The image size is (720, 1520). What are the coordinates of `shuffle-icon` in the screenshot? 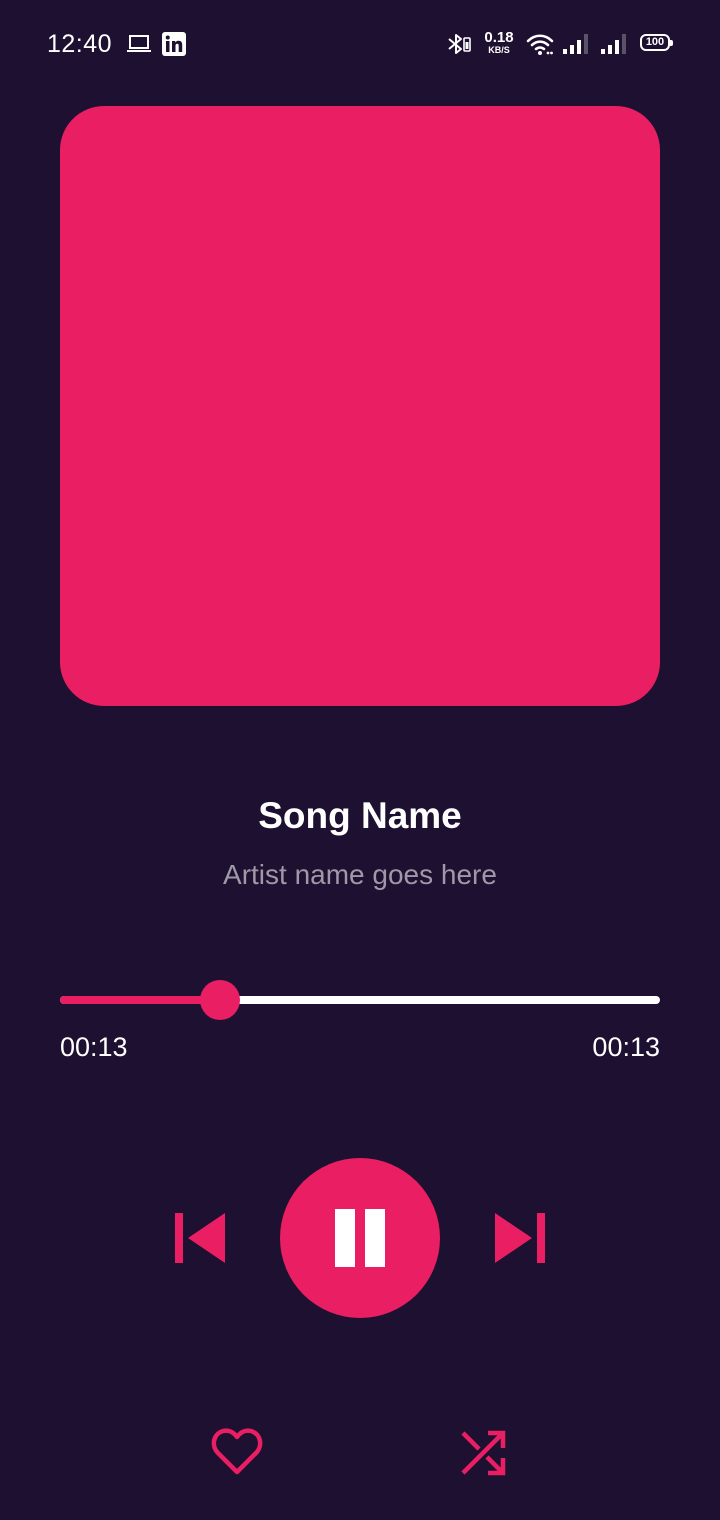 It's located at (483, 1453).